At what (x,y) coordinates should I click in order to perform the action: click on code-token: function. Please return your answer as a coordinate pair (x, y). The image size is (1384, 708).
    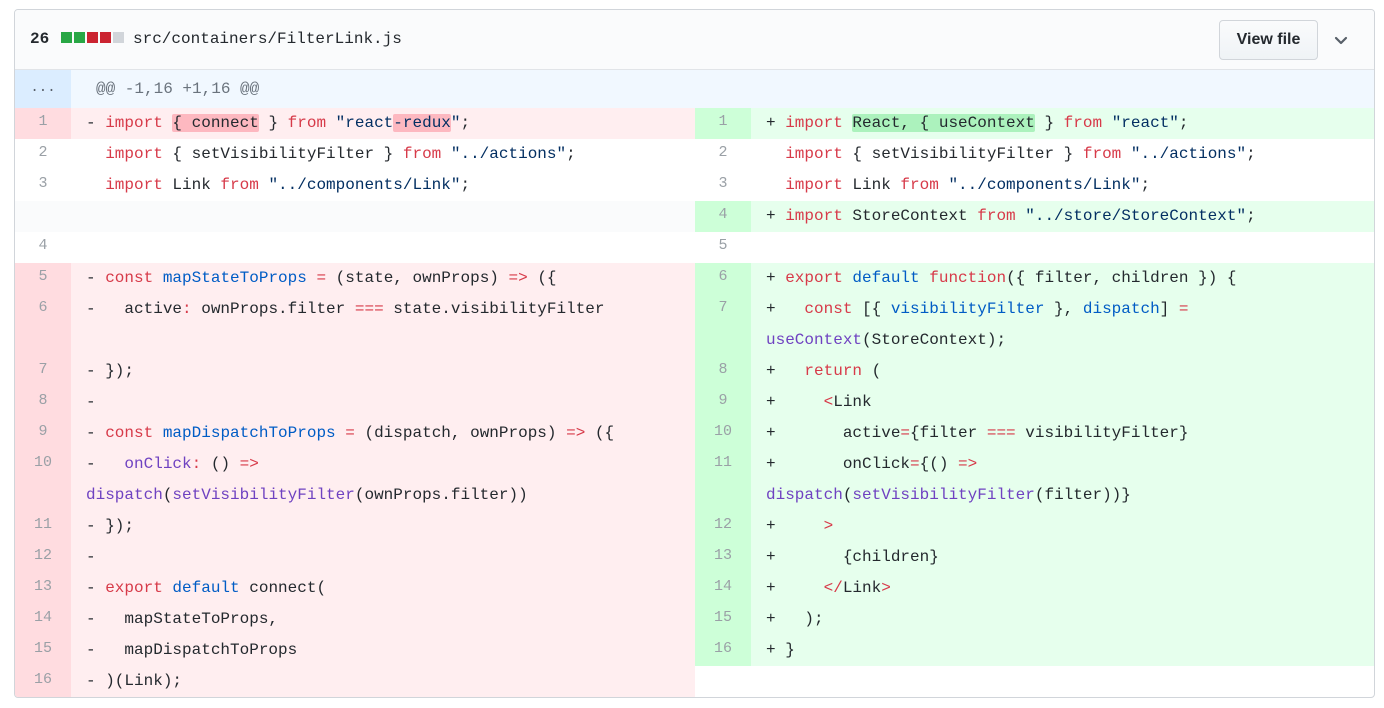
    Looking at the image, I should click on (968, 278).